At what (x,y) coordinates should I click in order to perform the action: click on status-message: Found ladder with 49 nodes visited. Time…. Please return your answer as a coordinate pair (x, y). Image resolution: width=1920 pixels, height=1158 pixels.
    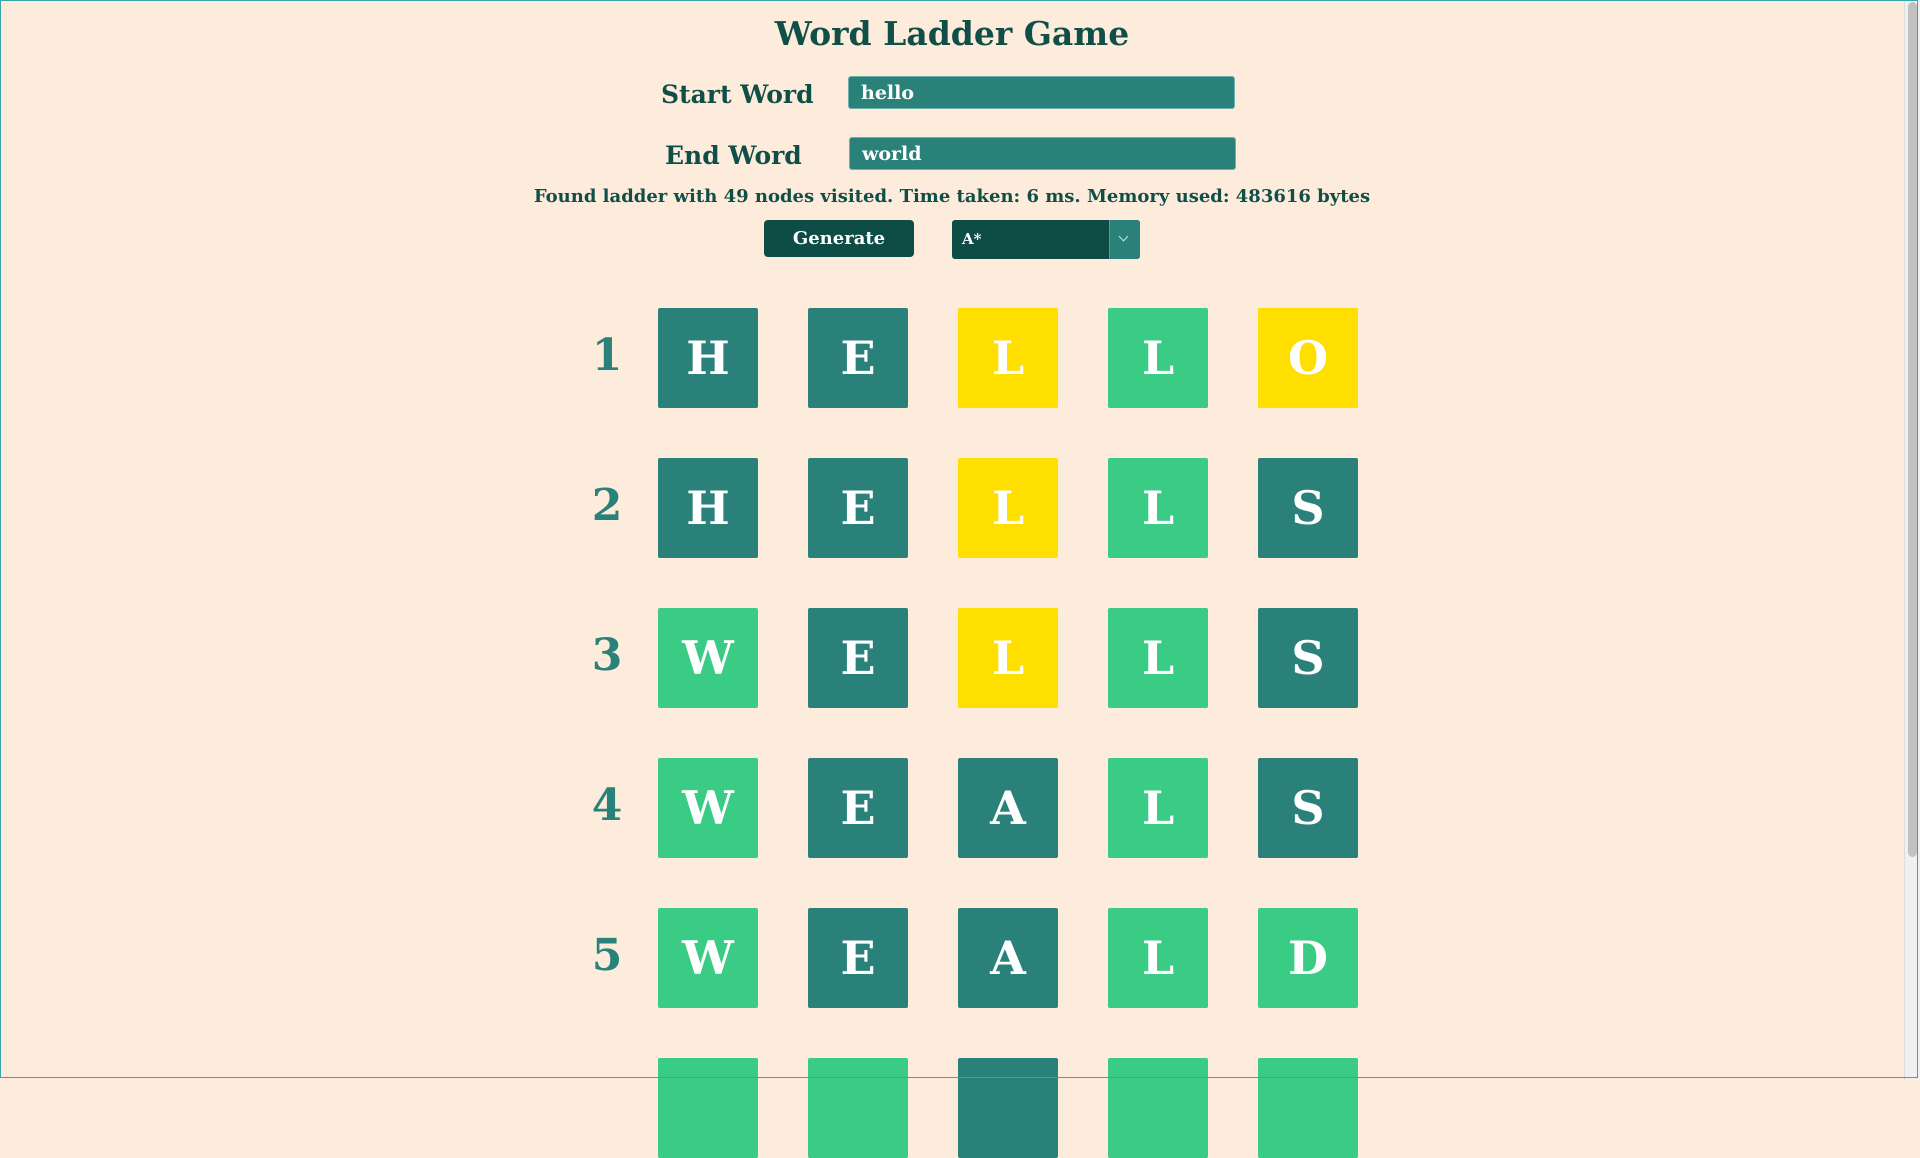
    Looking at the image, I should click on (952, 196).